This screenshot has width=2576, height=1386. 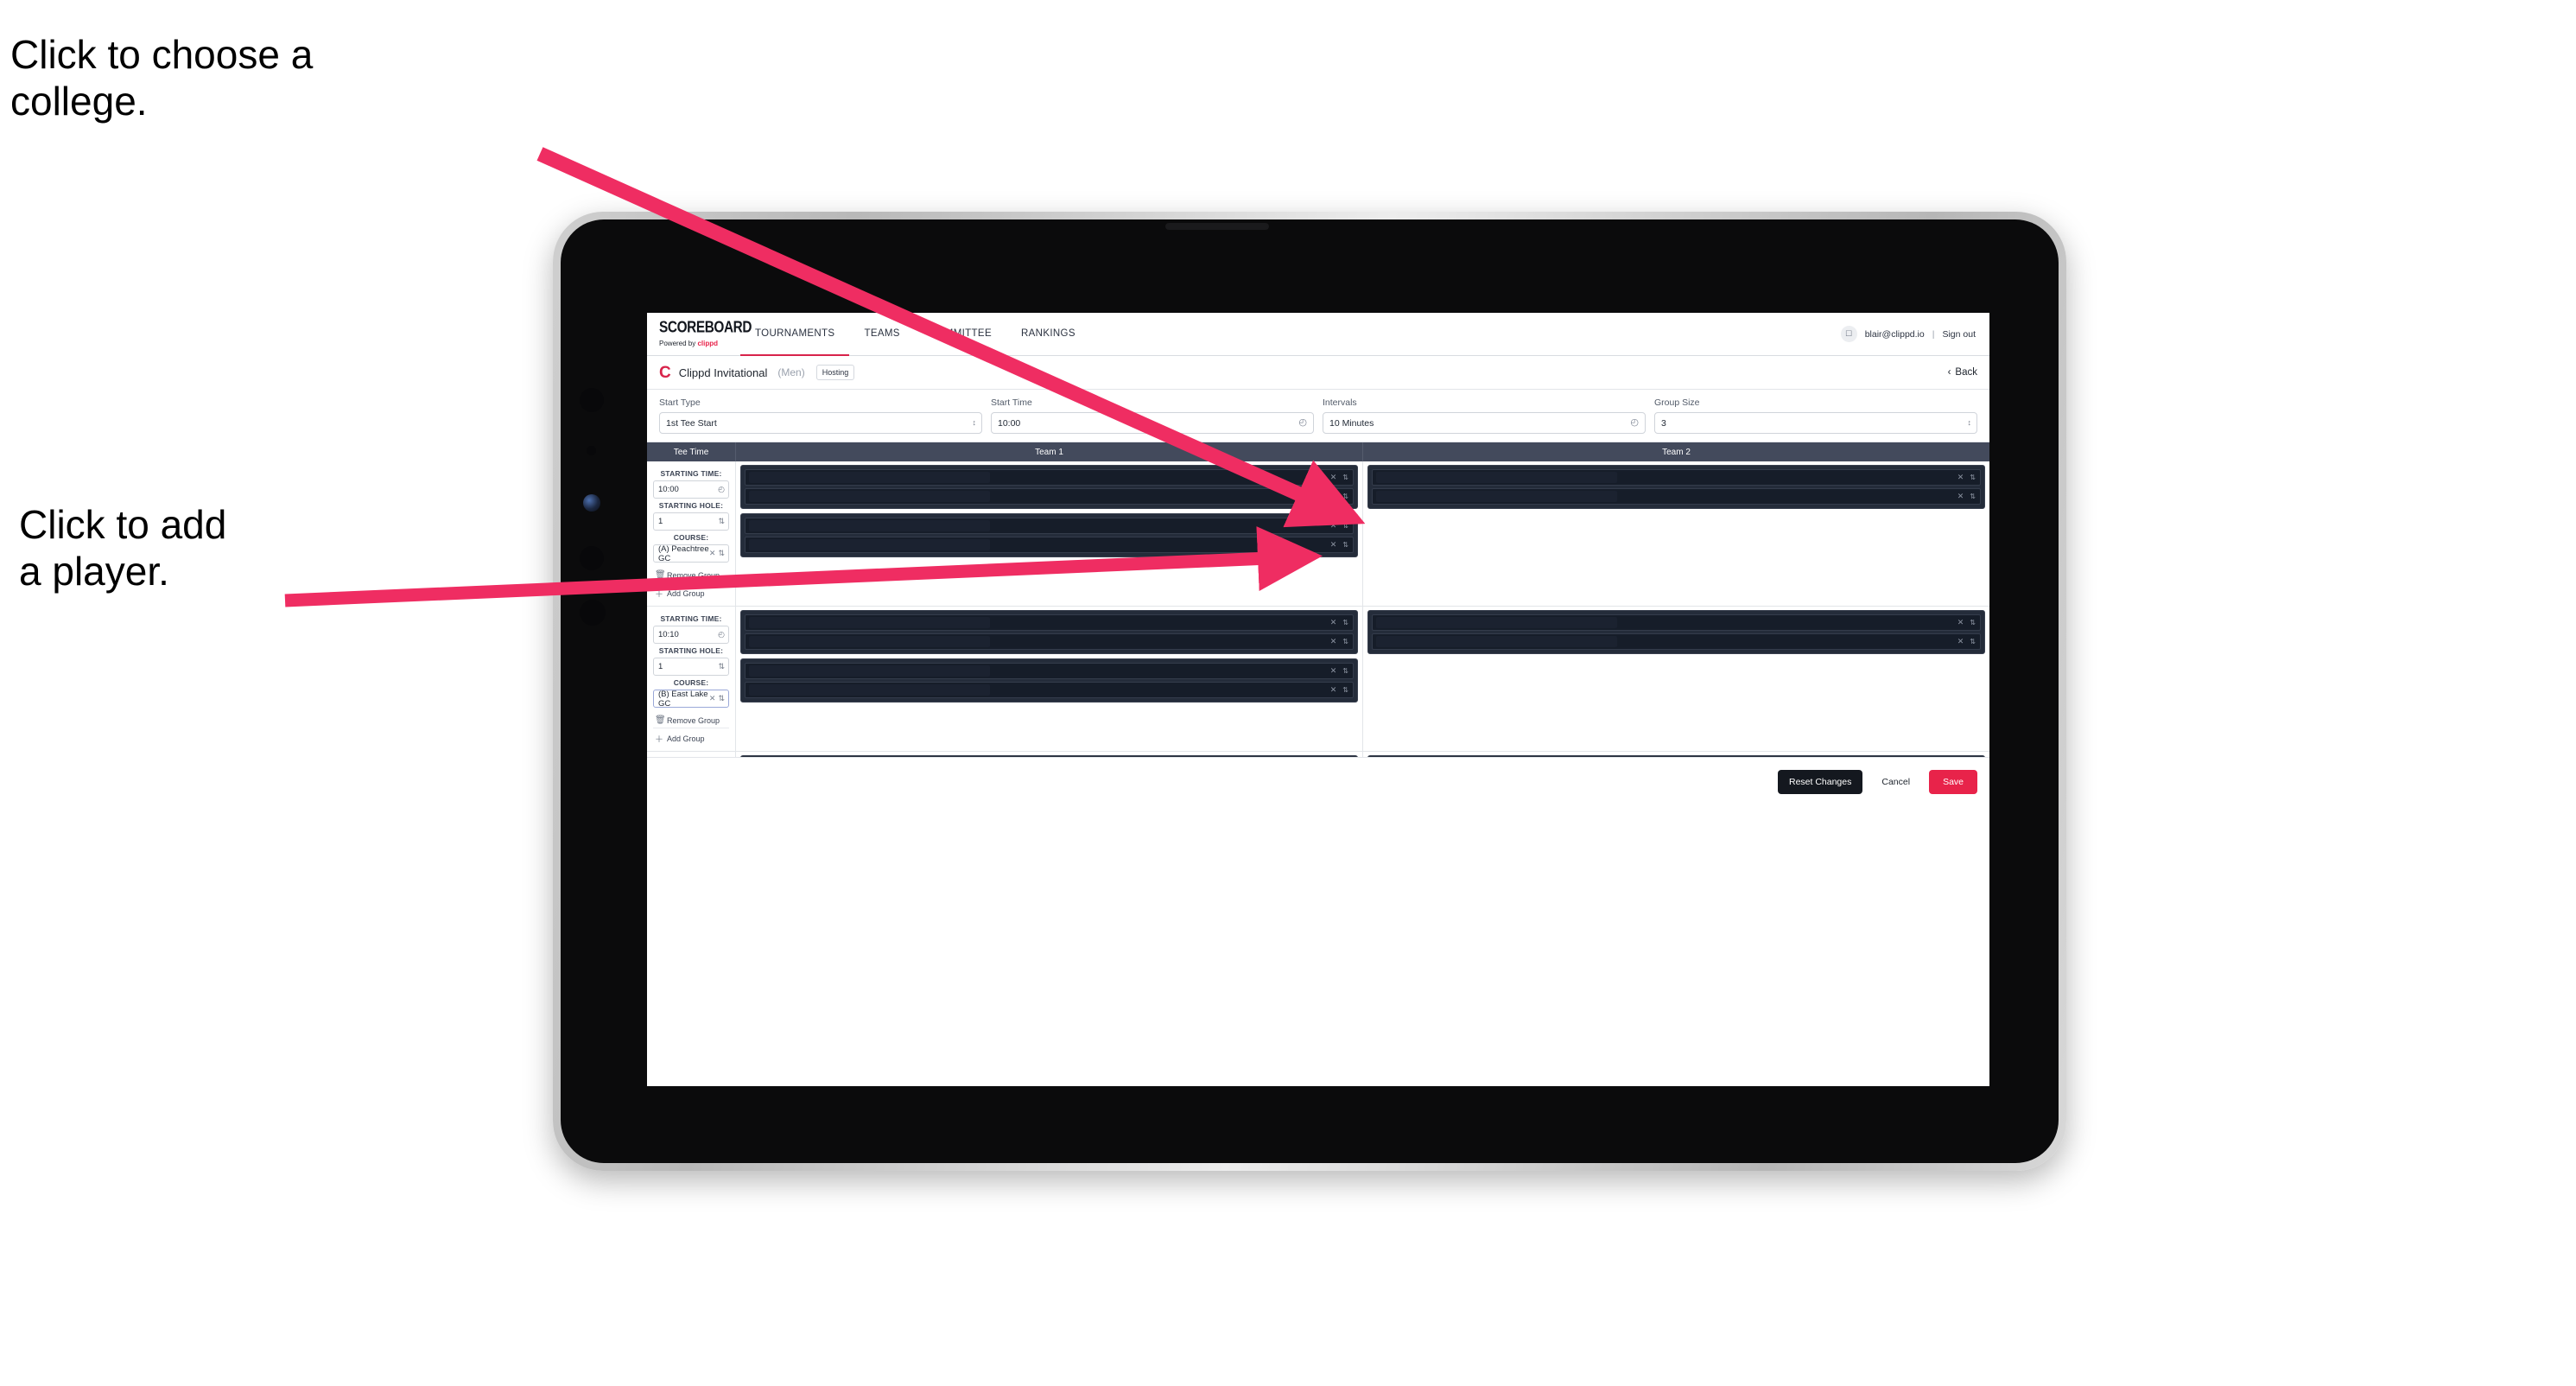 What do you see at coordinates (699, 334) in the screenshot?
I see `brand-logo: SCOREBOARD Powered by clippd` at bounding box center [699, 334].